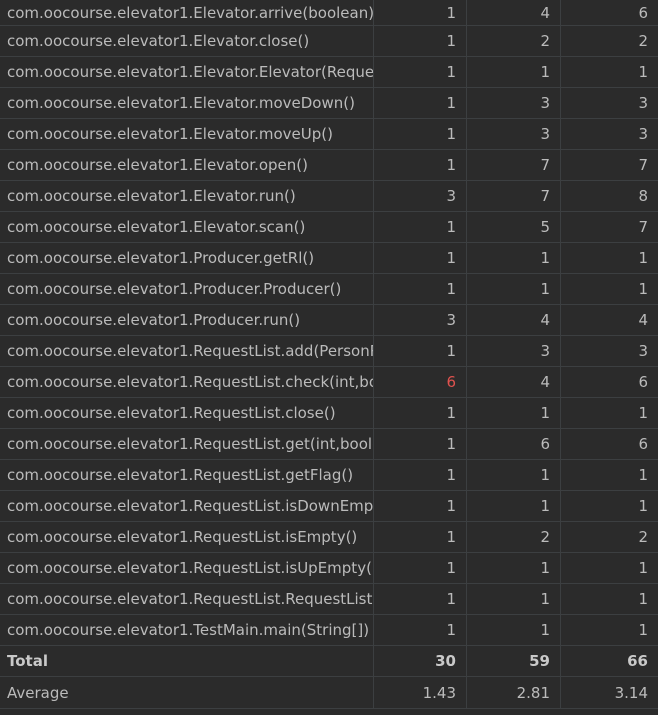 The height and width of the screenshot is (715, 658). What do you see at coordinates (187, 258) in the screenshot?
I see `method-name-cell: com.oocourse.elevator1.Producer.getRl()` at bounding box center [187, 258].